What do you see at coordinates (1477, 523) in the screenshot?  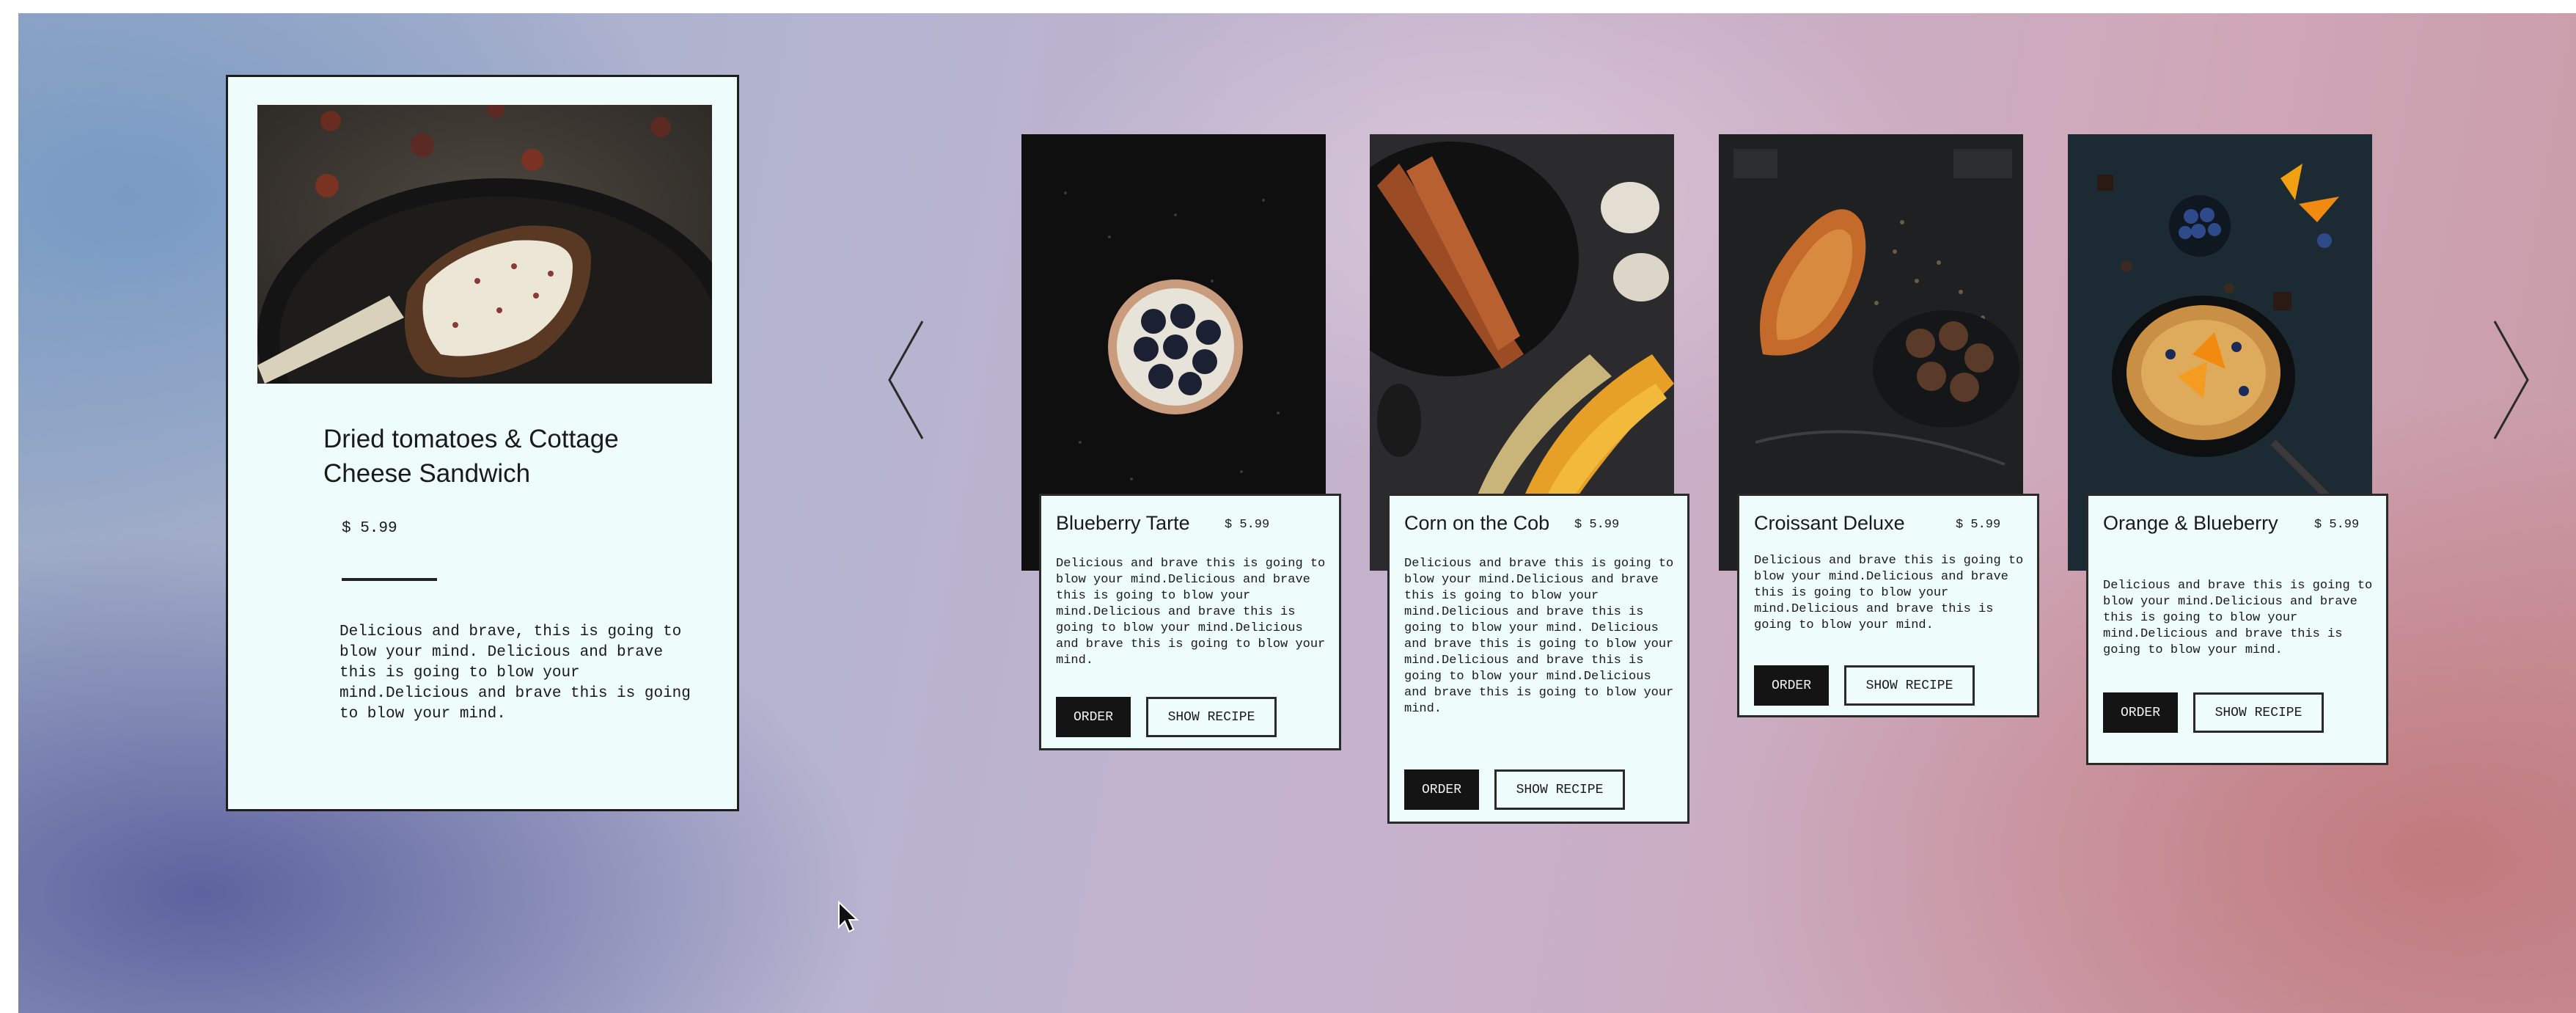 I see `recipe-title: Corn on the Cob` at bounding box center [1477, 523].